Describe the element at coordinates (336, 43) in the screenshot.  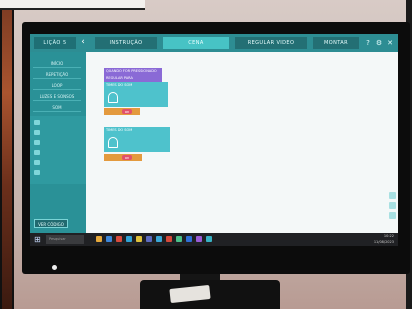
I see `tab-montar: MONTAR` at that location.